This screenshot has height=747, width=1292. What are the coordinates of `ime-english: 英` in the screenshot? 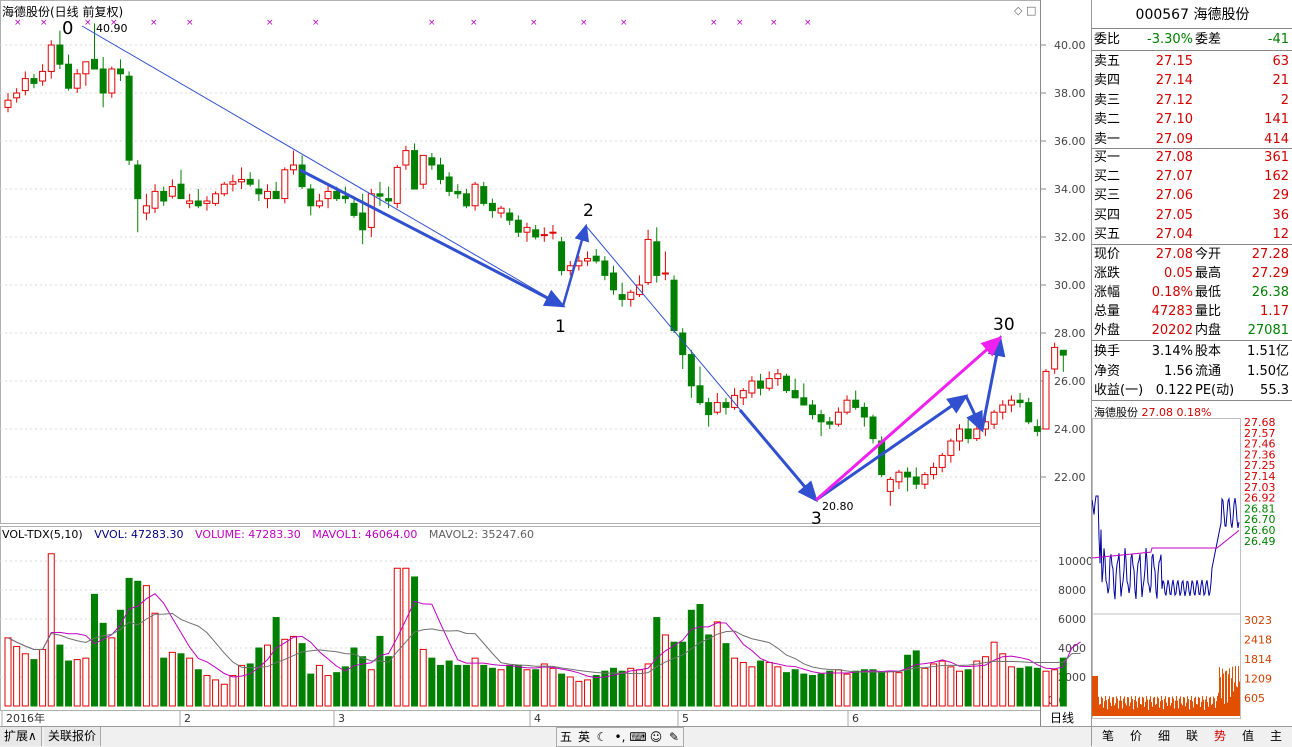 It's located at (584, 737).